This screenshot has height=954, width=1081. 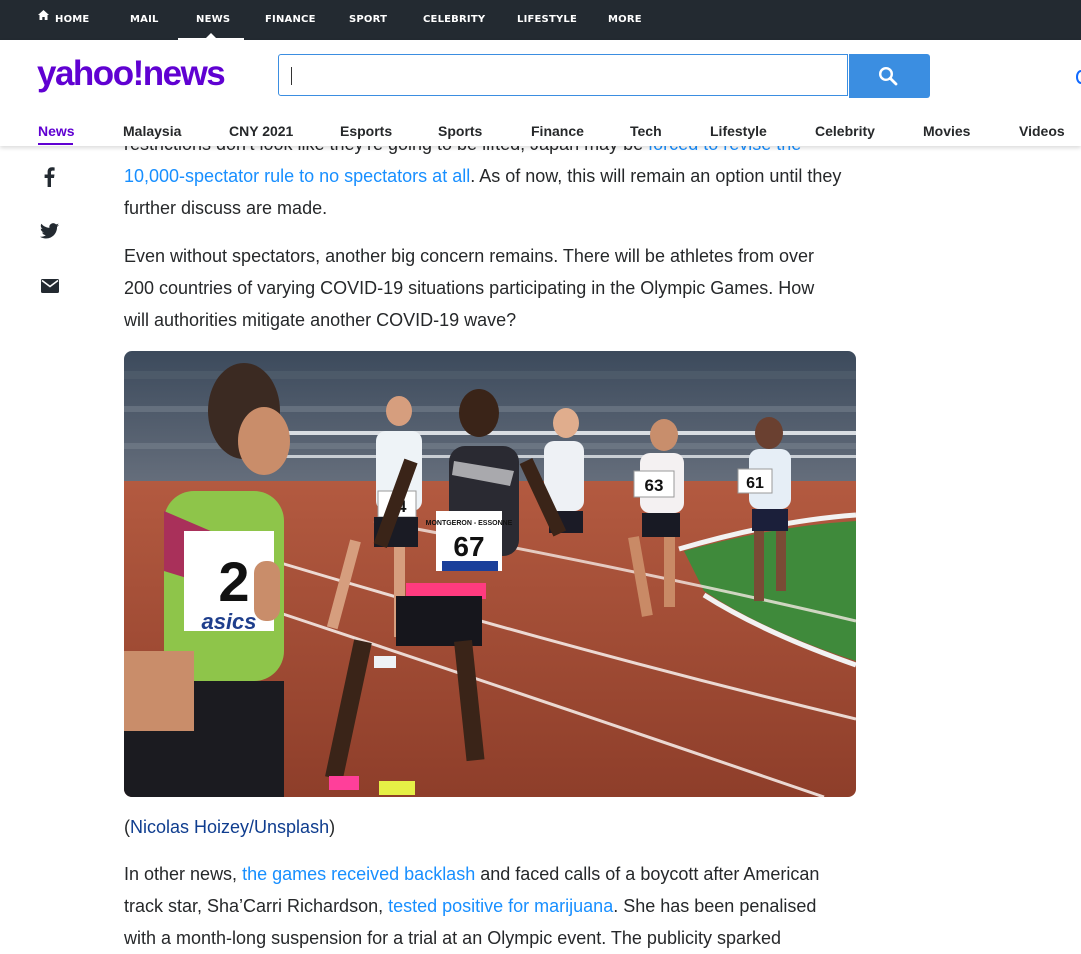 What do you see at coordinates (625, 20) in the screenshot?
I see `topnav-more: MORE` at bounding box center [625, 20].